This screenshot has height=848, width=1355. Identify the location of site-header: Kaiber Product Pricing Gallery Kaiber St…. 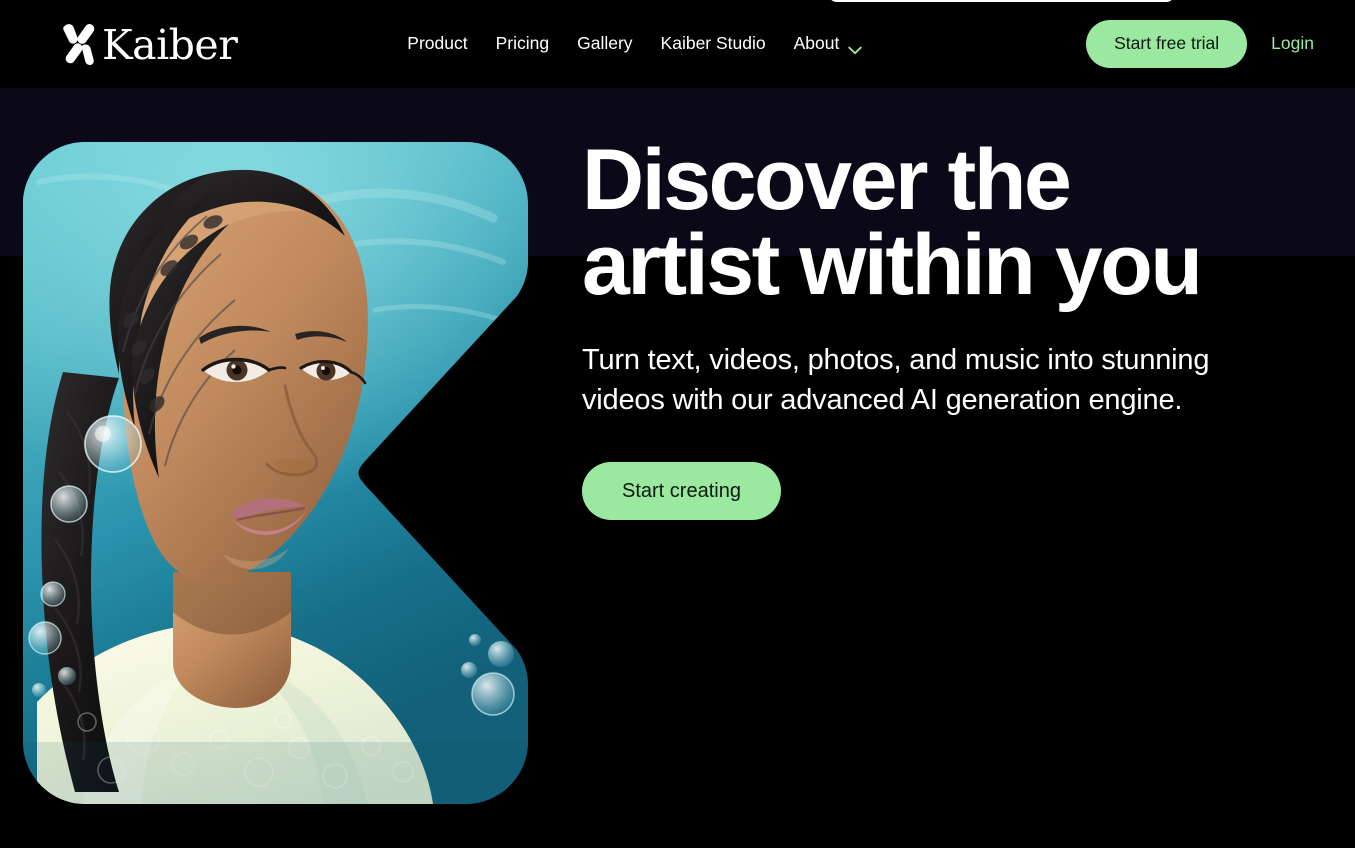
(677, 44).